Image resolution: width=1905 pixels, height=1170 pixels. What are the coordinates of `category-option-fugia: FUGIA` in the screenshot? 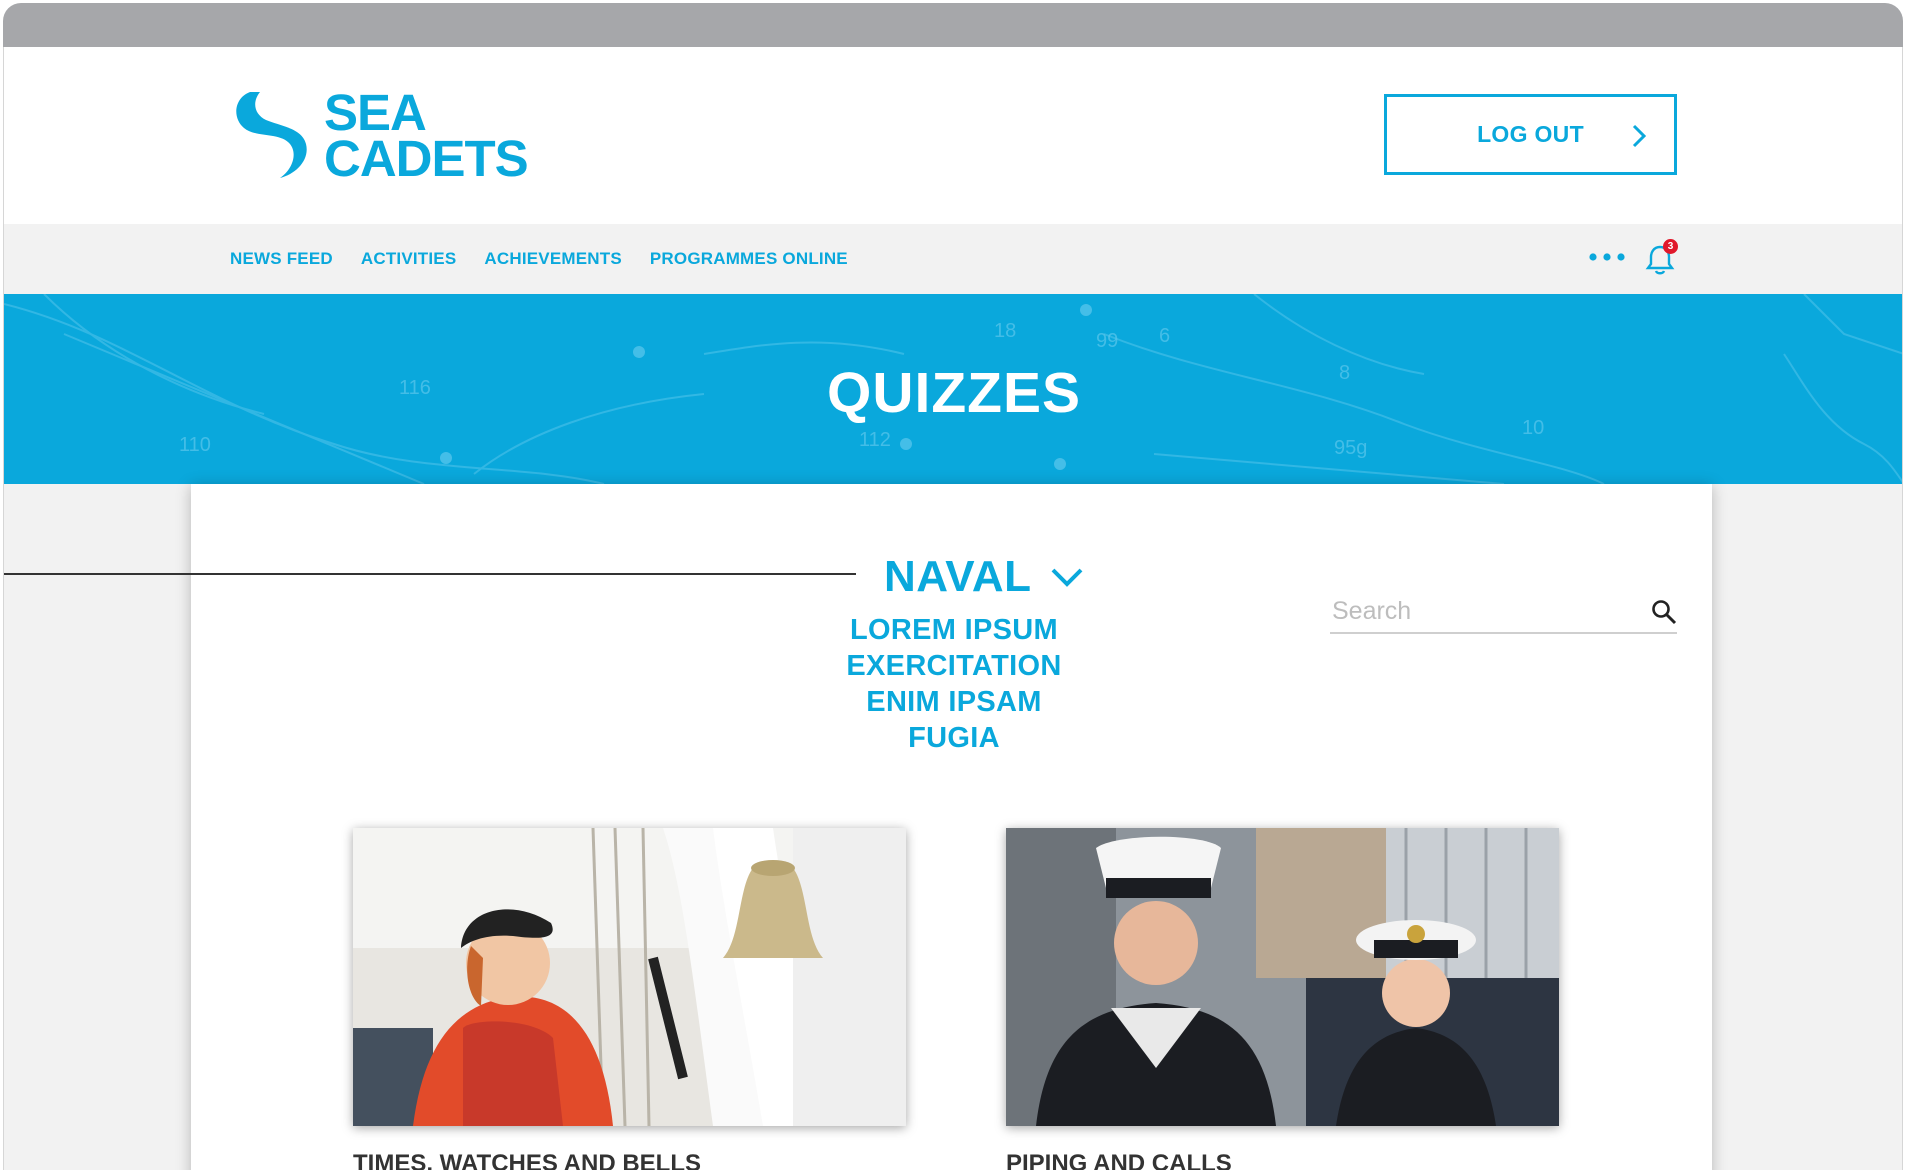 It's located at (954, 738).